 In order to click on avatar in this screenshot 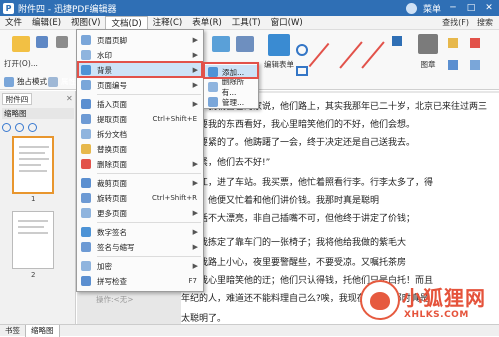, I will do `click(411, 8)`.